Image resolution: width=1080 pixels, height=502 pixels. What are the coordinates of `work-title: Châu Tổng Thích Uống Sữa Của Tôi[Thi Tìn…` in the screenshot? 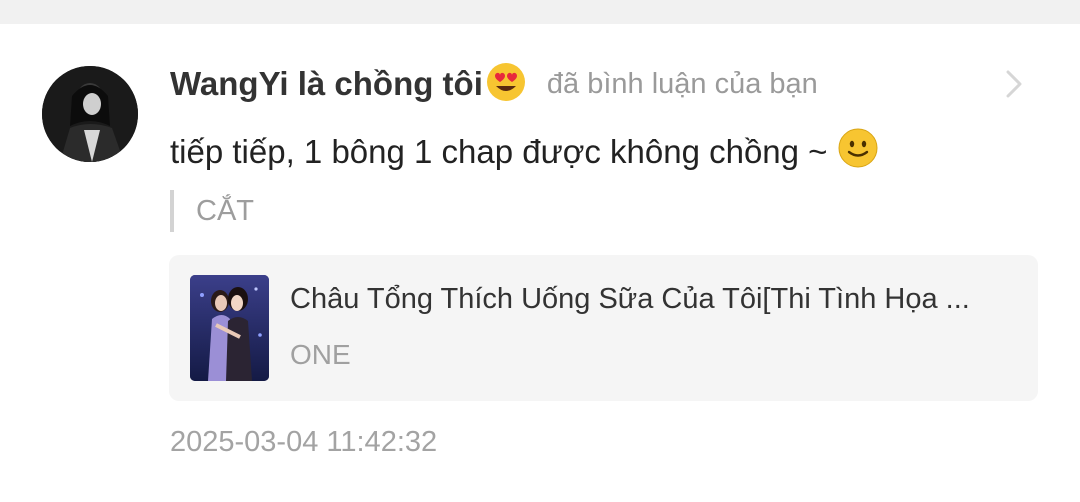 It's located at (630, 299).